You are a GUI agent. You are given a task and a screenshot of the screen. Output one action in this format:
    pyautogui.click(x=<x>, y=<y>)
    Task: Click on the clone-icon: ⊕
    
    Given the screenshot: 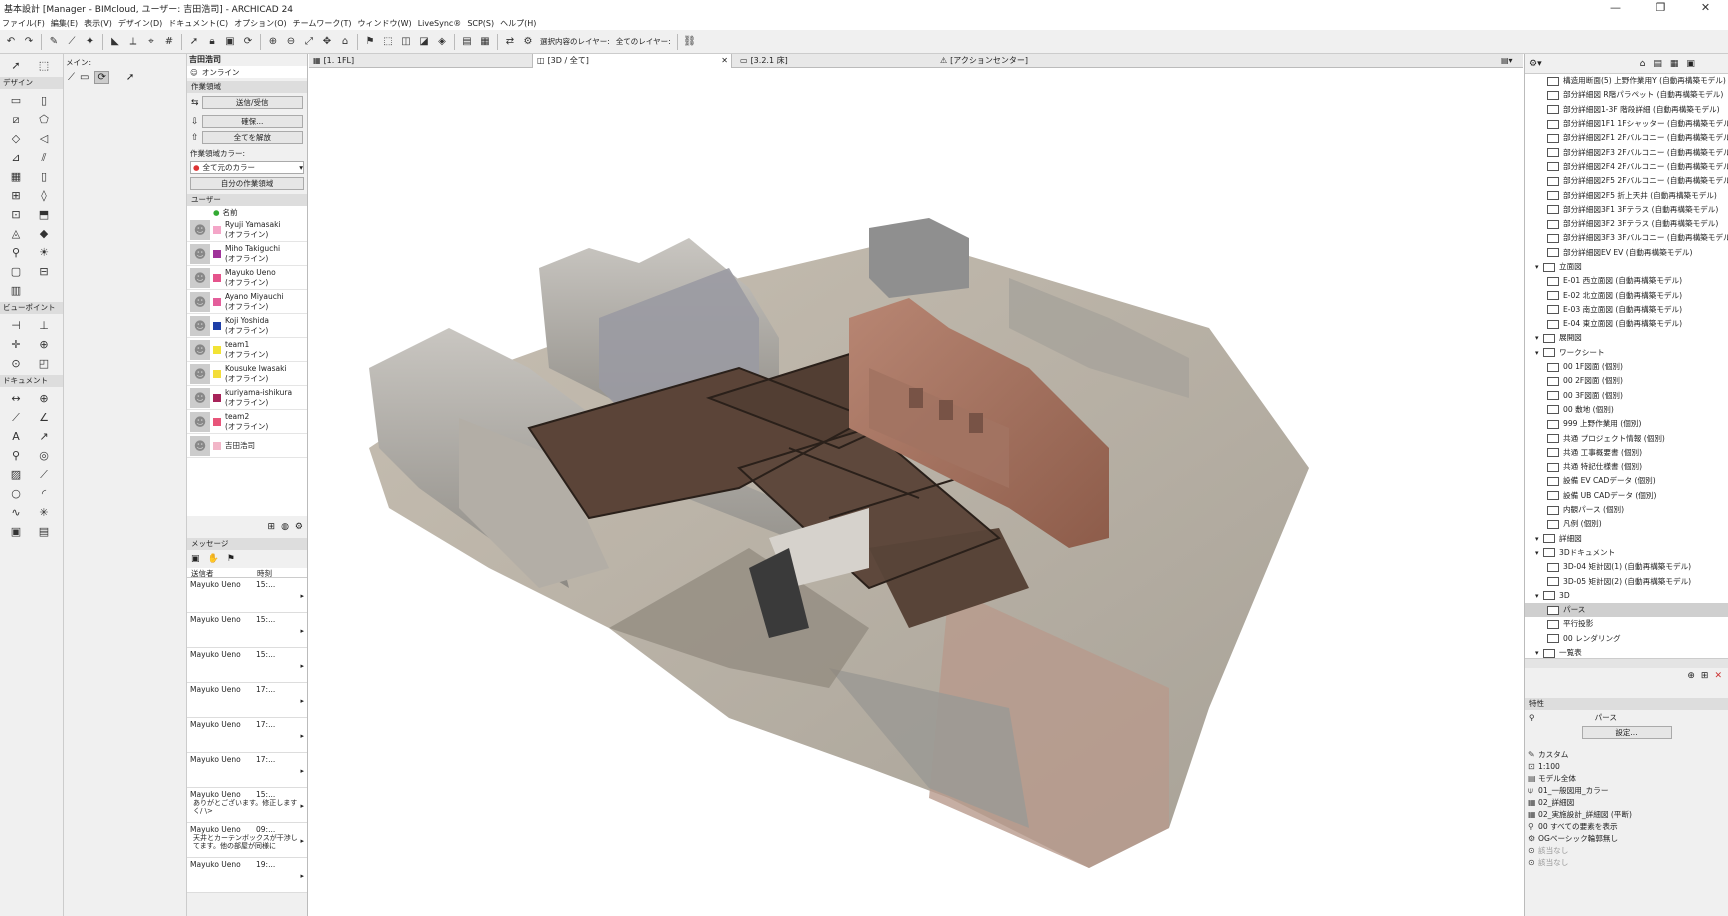 What is the action you would take?
    pyautogui.click(x=1691, y=676)
    